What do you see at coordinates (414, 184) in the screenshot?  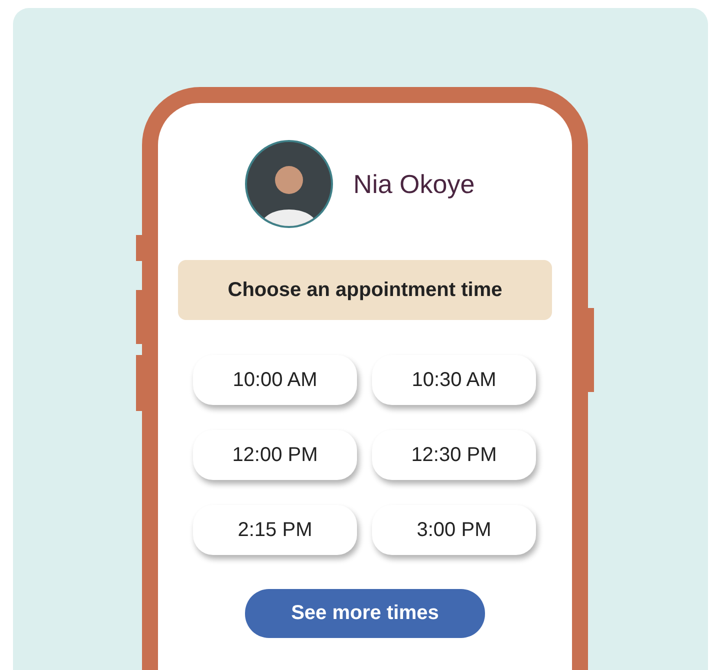 I see `profile-name: Nia Okoye` at bounding box center [414, 184].